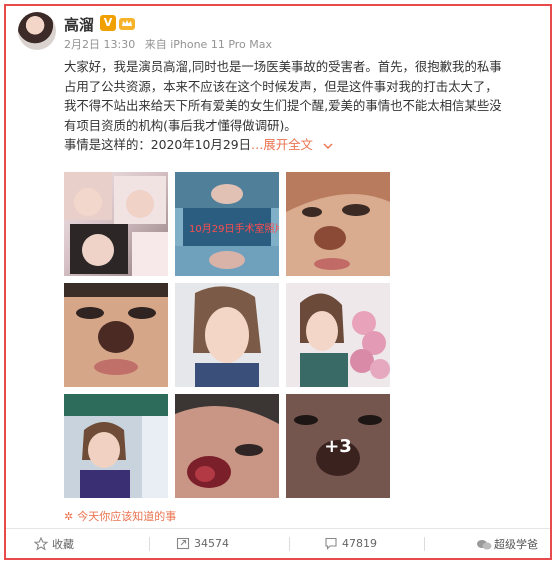 Image resolution: width=558 pixels, height=566 pixels. Describe the element at coordinates (108, 23) in the screenshot. I see `verified-badge-icon: V` at that location.